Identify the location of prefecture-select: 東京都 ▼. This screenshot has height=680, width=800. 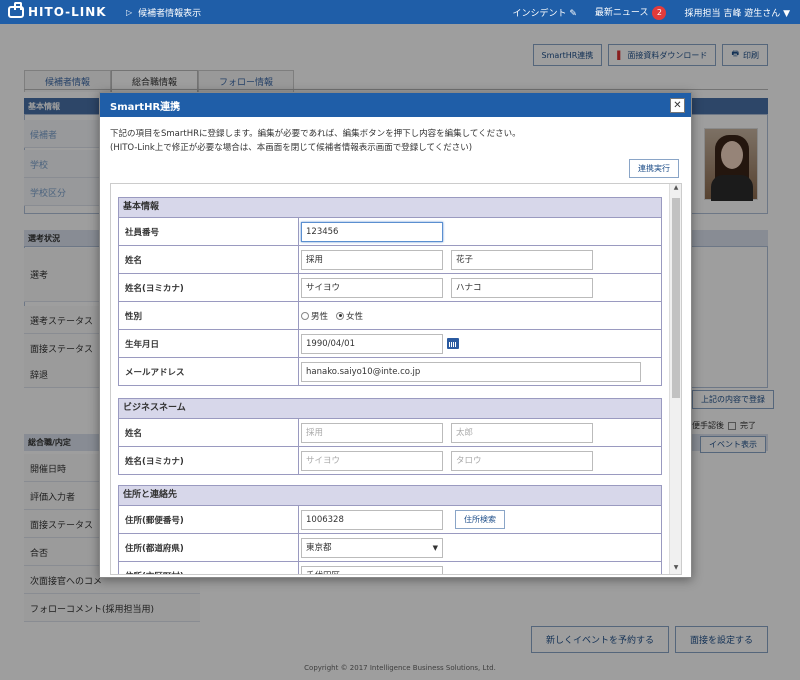
(372, 547).